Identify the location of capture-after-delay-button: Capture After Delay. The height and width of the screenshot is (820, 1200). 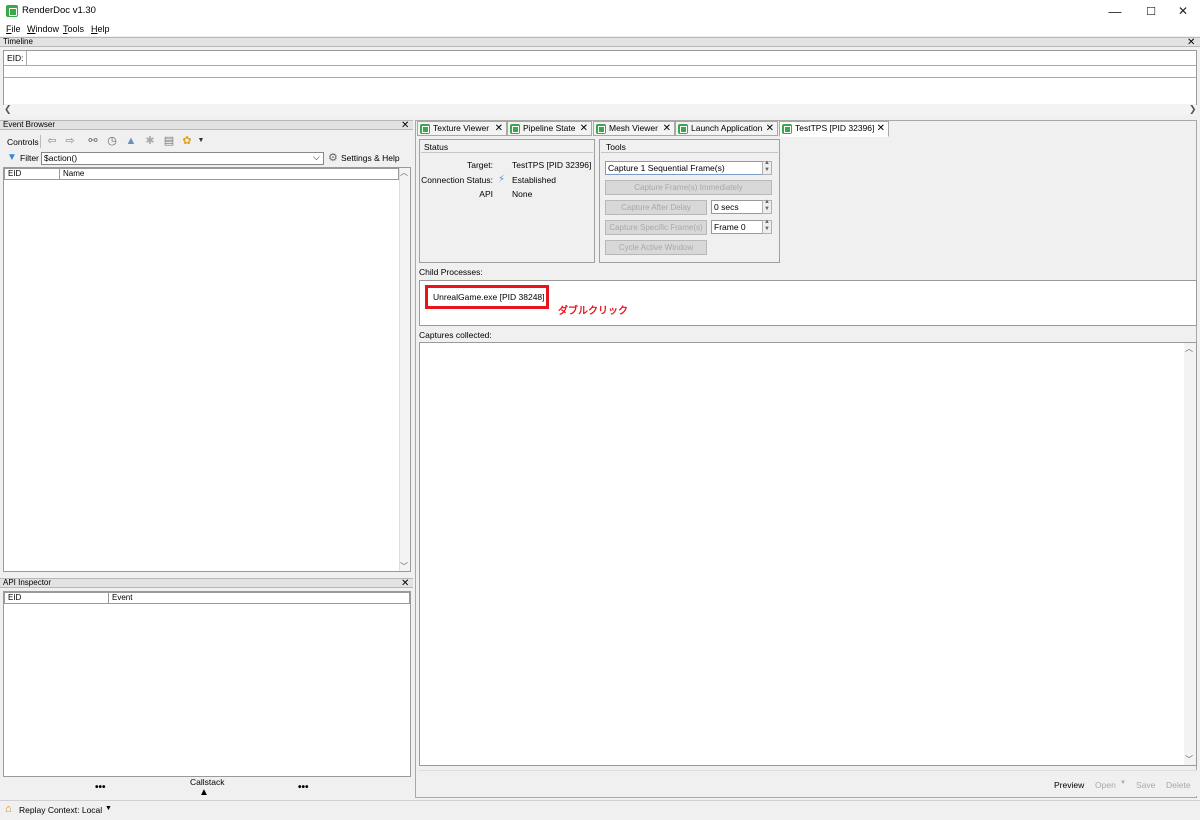
(656, 207).